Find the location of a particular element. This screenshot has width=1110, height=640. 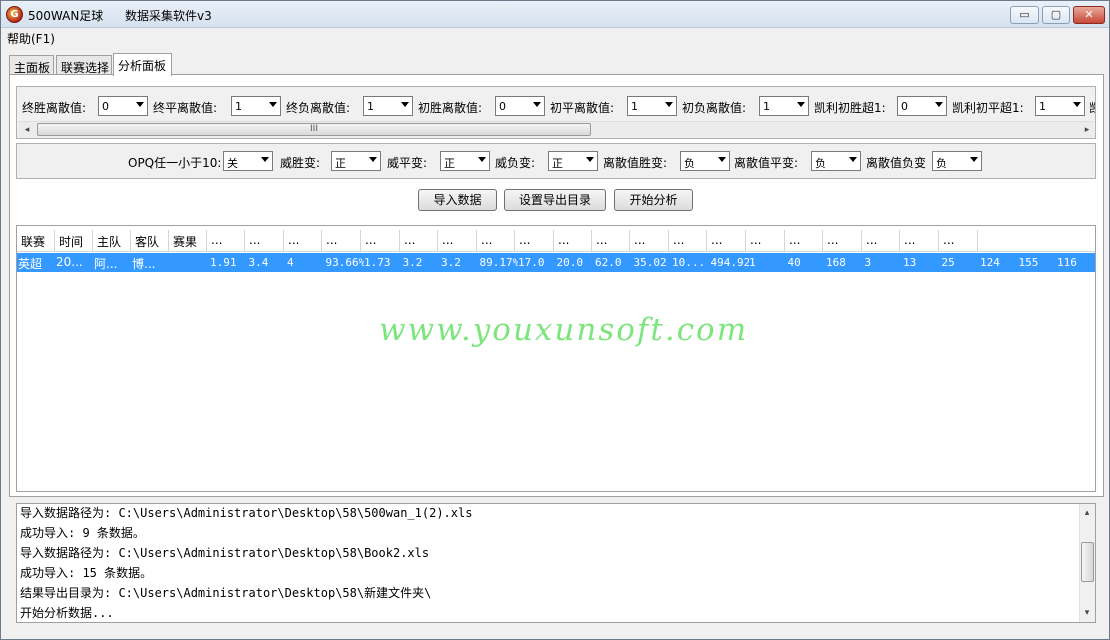

minimize-icon: ▭ is located at coordinates (1024, 14).